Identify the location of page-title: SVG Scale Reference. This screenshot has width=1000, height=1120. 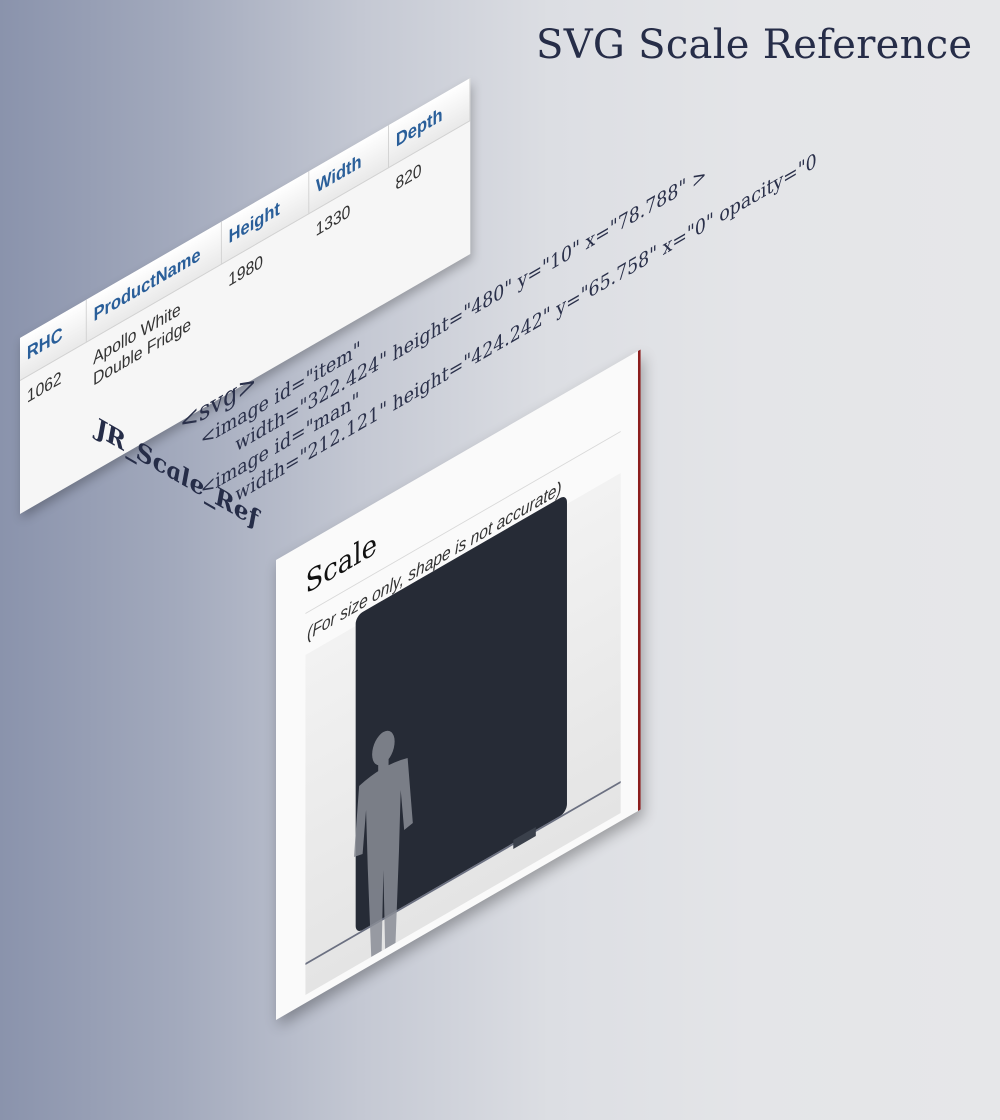
(754, 45).